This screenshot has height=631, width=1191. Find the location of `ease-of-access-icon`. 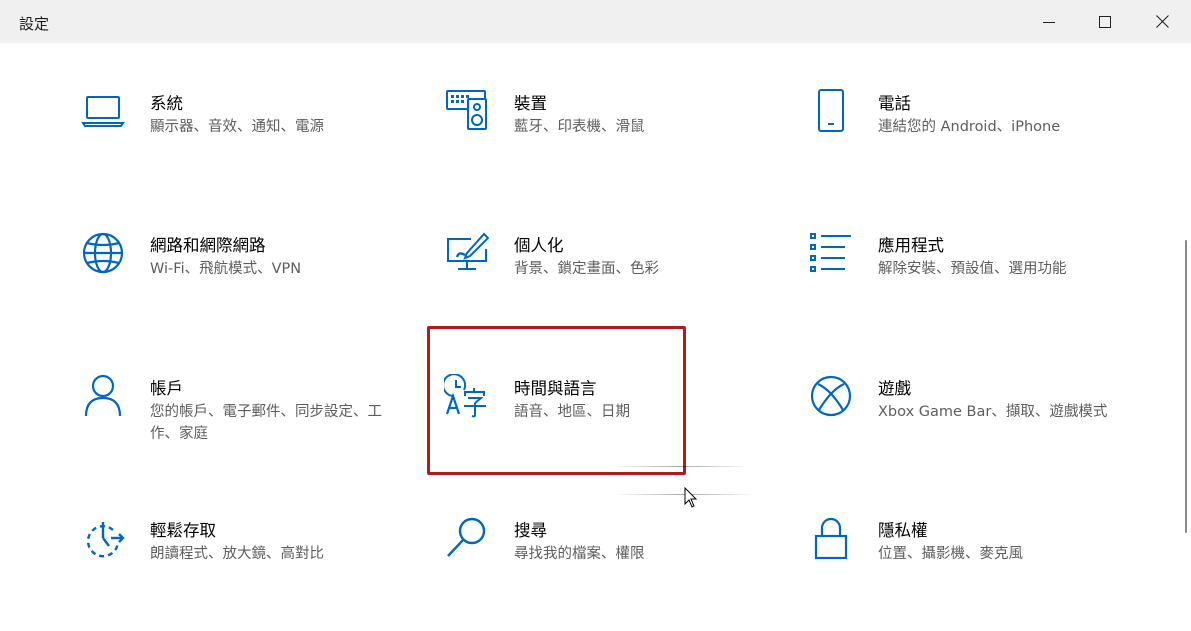

ease-of-access-icon is located at coordinates (103, 538).